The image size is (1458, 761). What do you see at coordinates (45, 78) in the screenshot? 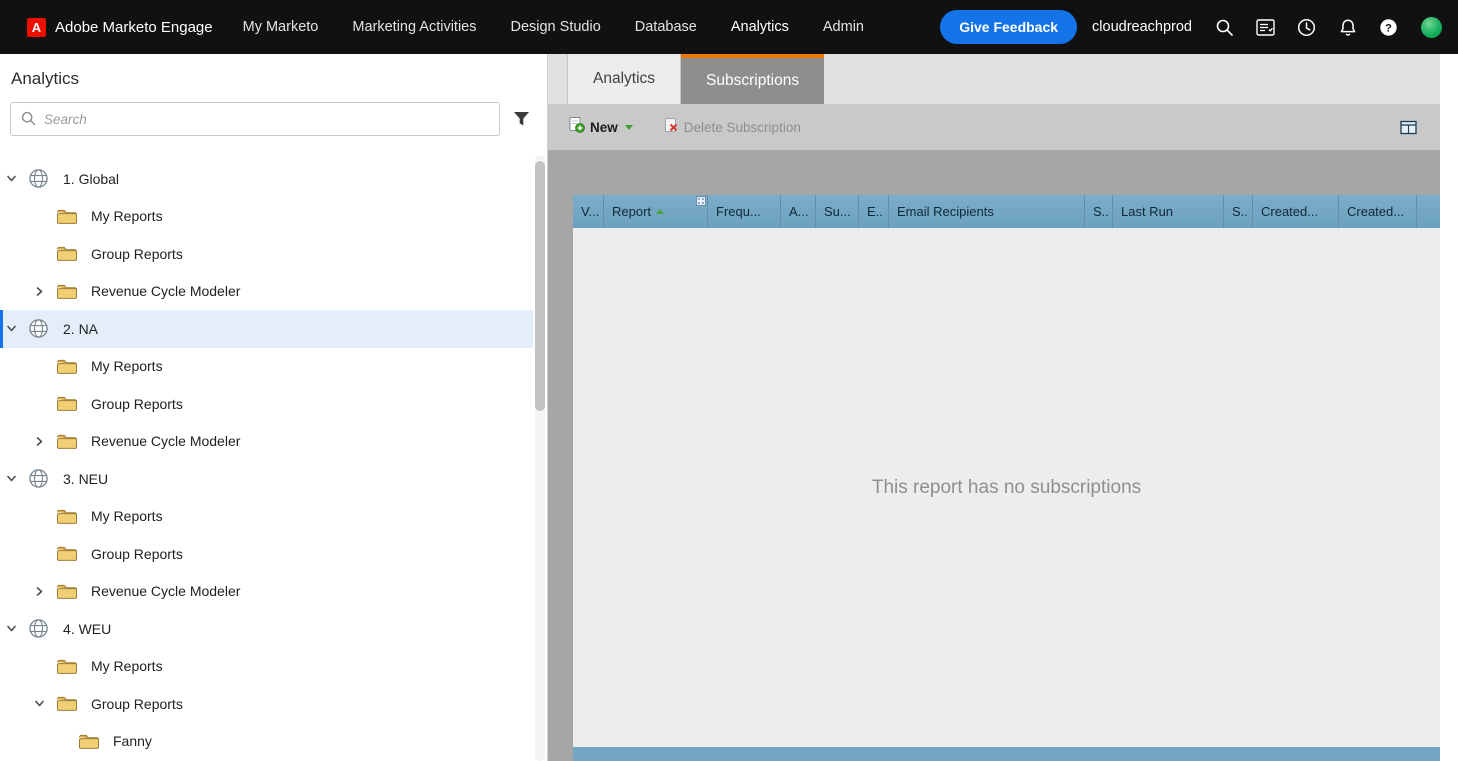
I see `sidebar-title: Analytics` at bounding box center [45, 78].